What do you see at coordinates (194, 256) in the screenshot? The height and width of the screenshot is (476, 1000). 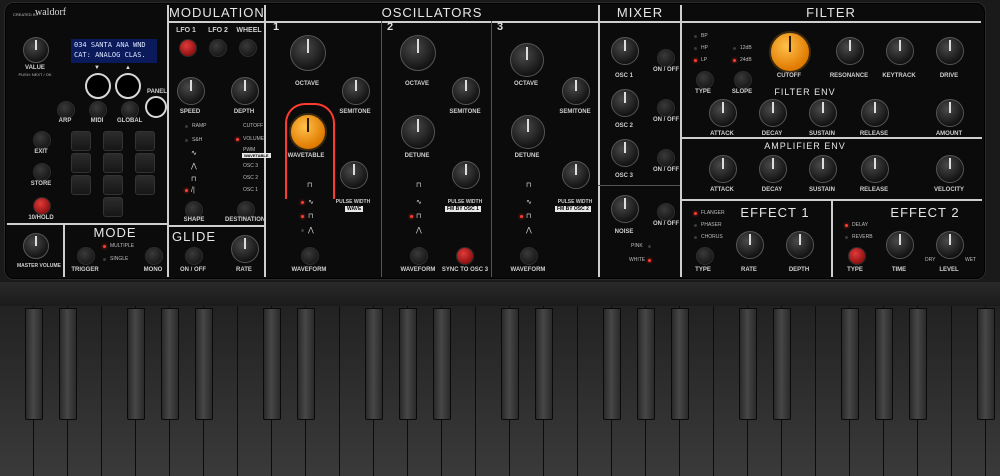 I see `glide-onoff-button` at bounding box center [194, 256].